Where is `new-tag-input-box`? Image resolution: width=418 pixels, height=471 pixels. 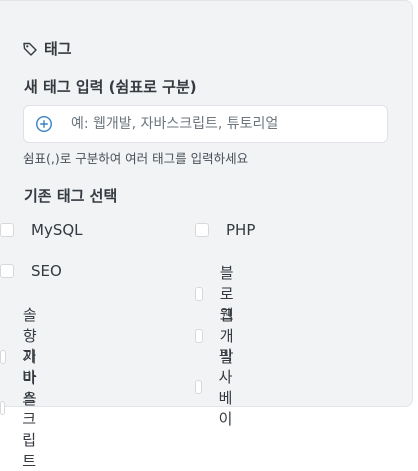
new-tag-input-box is located at coordinates (205, 124).